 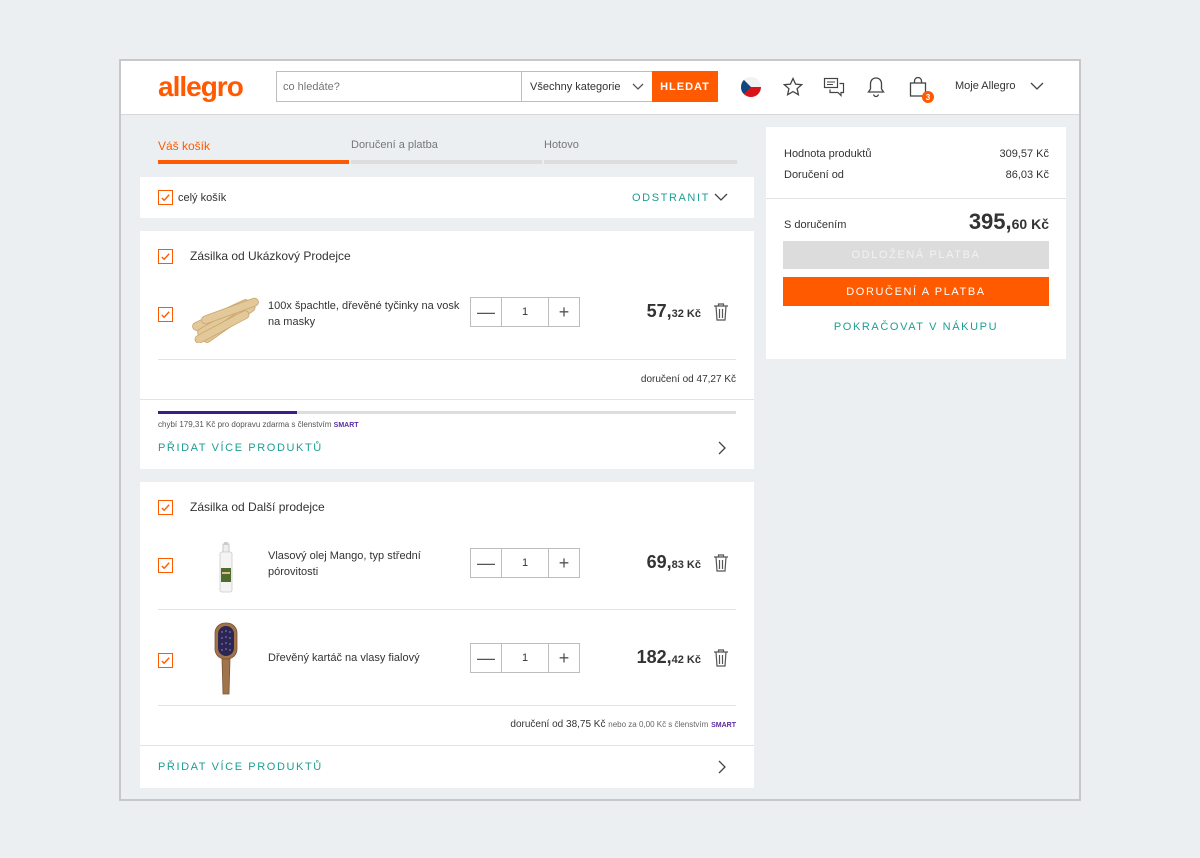 I want to click on delivery-main: doručení od 38,75 Kč, so click(x=558, y=724).